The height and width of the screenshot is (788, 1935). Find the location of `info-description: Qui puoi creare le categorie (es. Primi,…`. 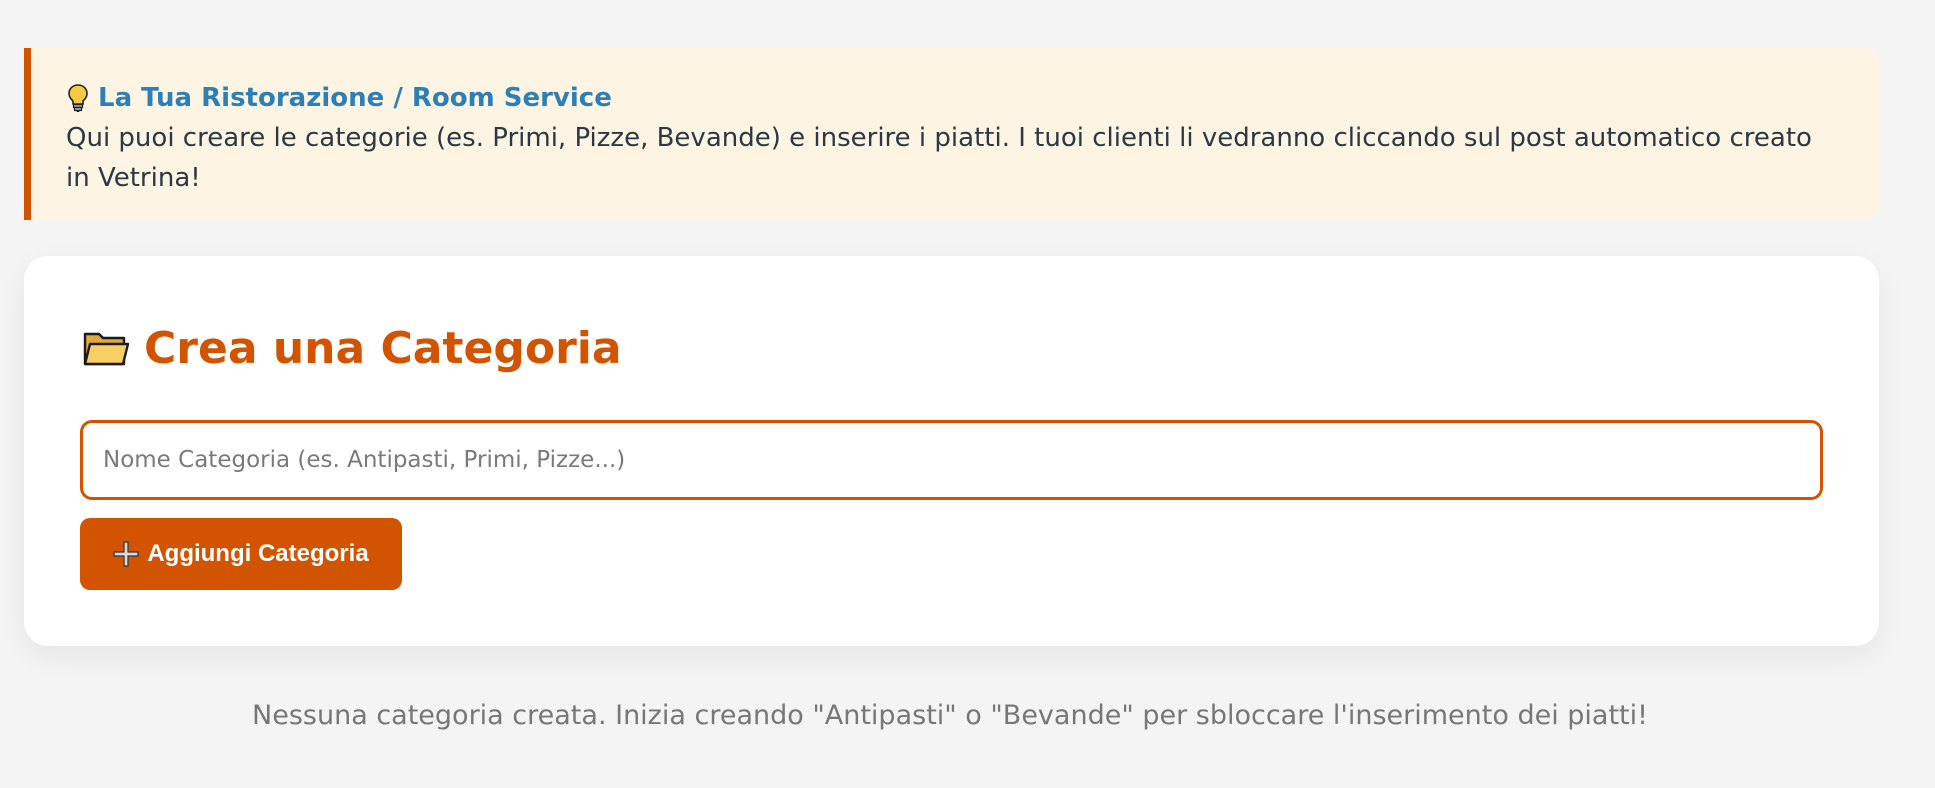

info-description: Qui puoi creare le categorie (es. Primi,… is located at coordinates (939, 158).